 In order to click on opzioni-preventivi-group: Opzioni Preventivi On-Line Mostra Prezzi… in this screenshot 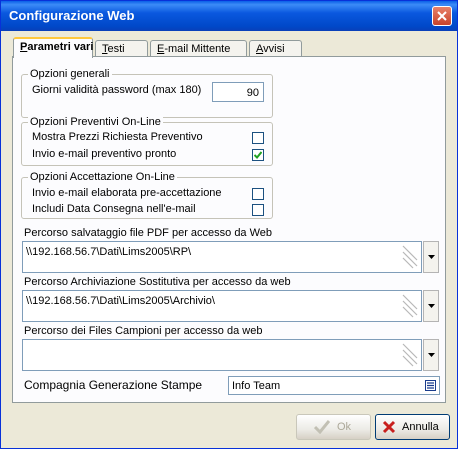, I will do `click(147, 141)`.